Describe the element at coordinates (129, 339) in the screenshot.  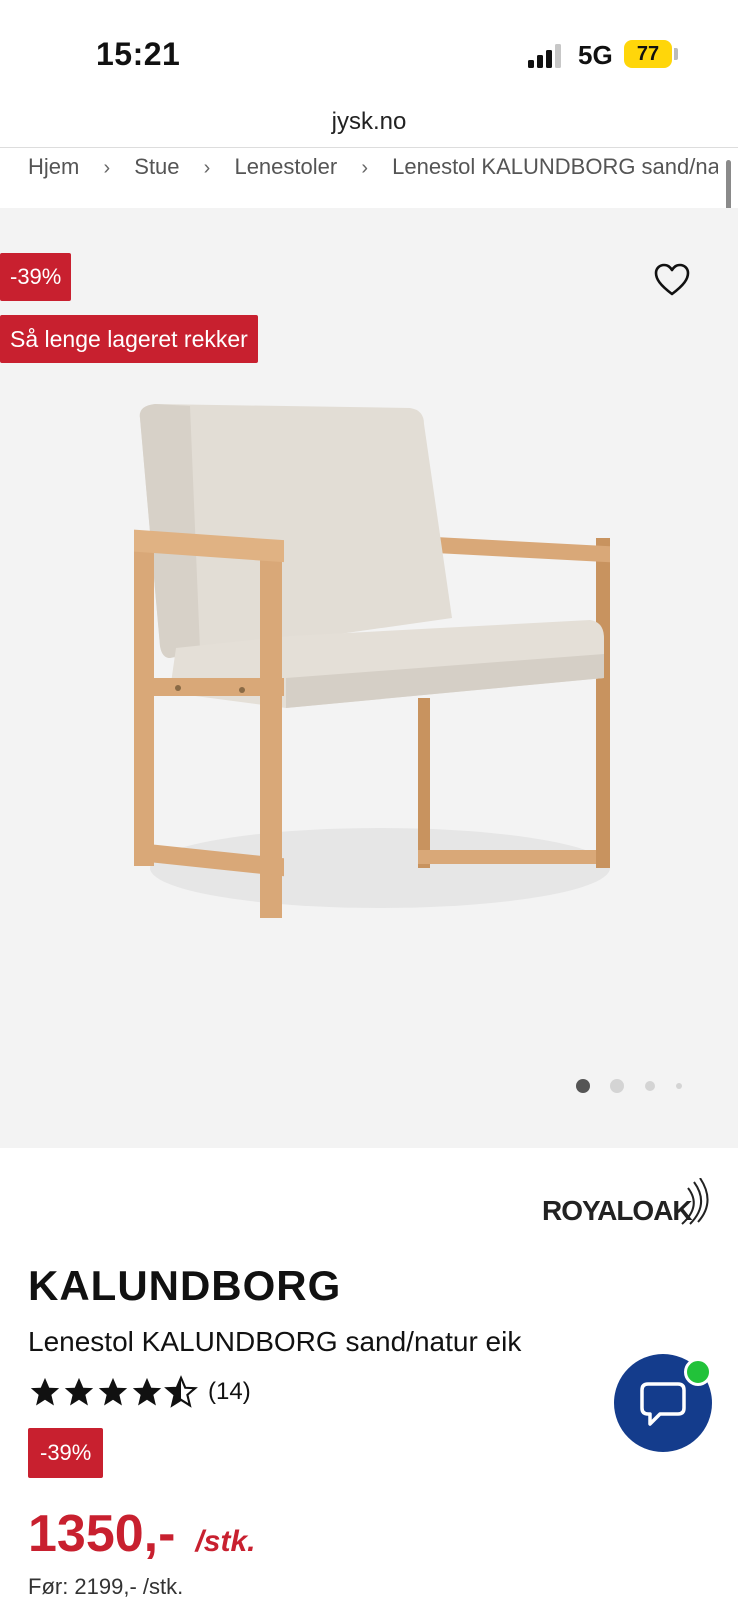
I see `stock-badge: Så lenge lageret rekker` at that location.